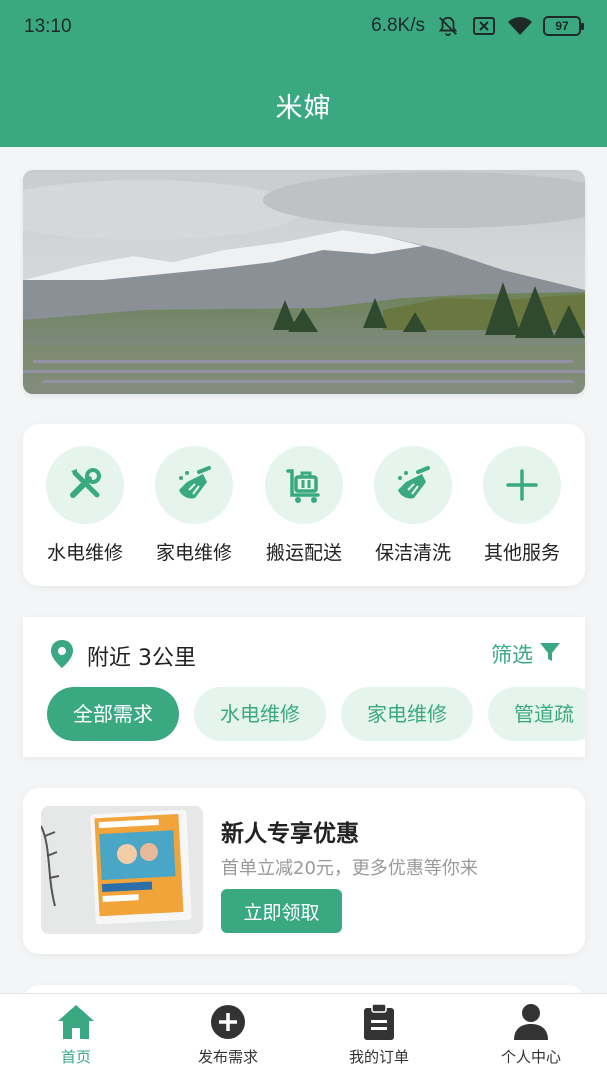  I want to click on service-label: 家电维修, so click(193, 553).